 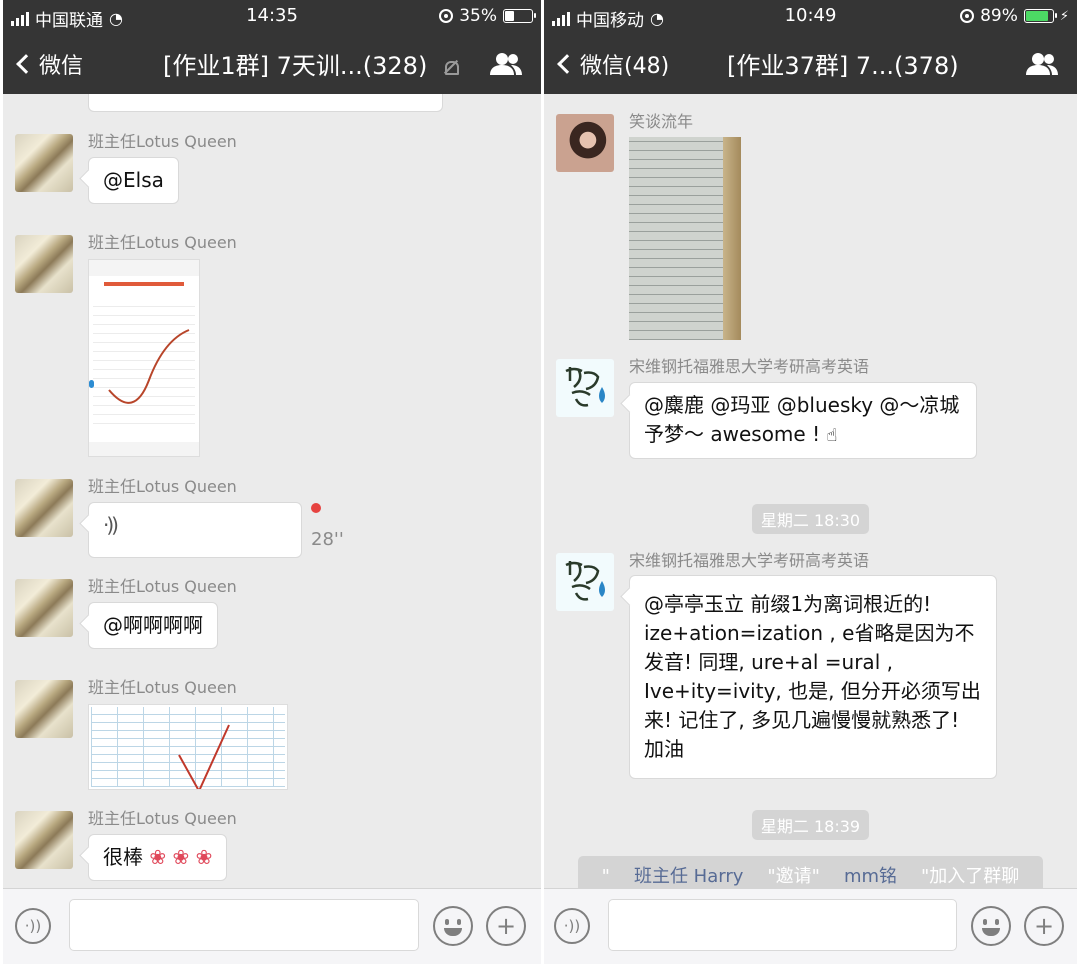 I want to click on message-bubble: @麋鹿 @玛亚 @bluesky @～凉城予梦～ awesome ! ☝, so click(x=803, y=420).